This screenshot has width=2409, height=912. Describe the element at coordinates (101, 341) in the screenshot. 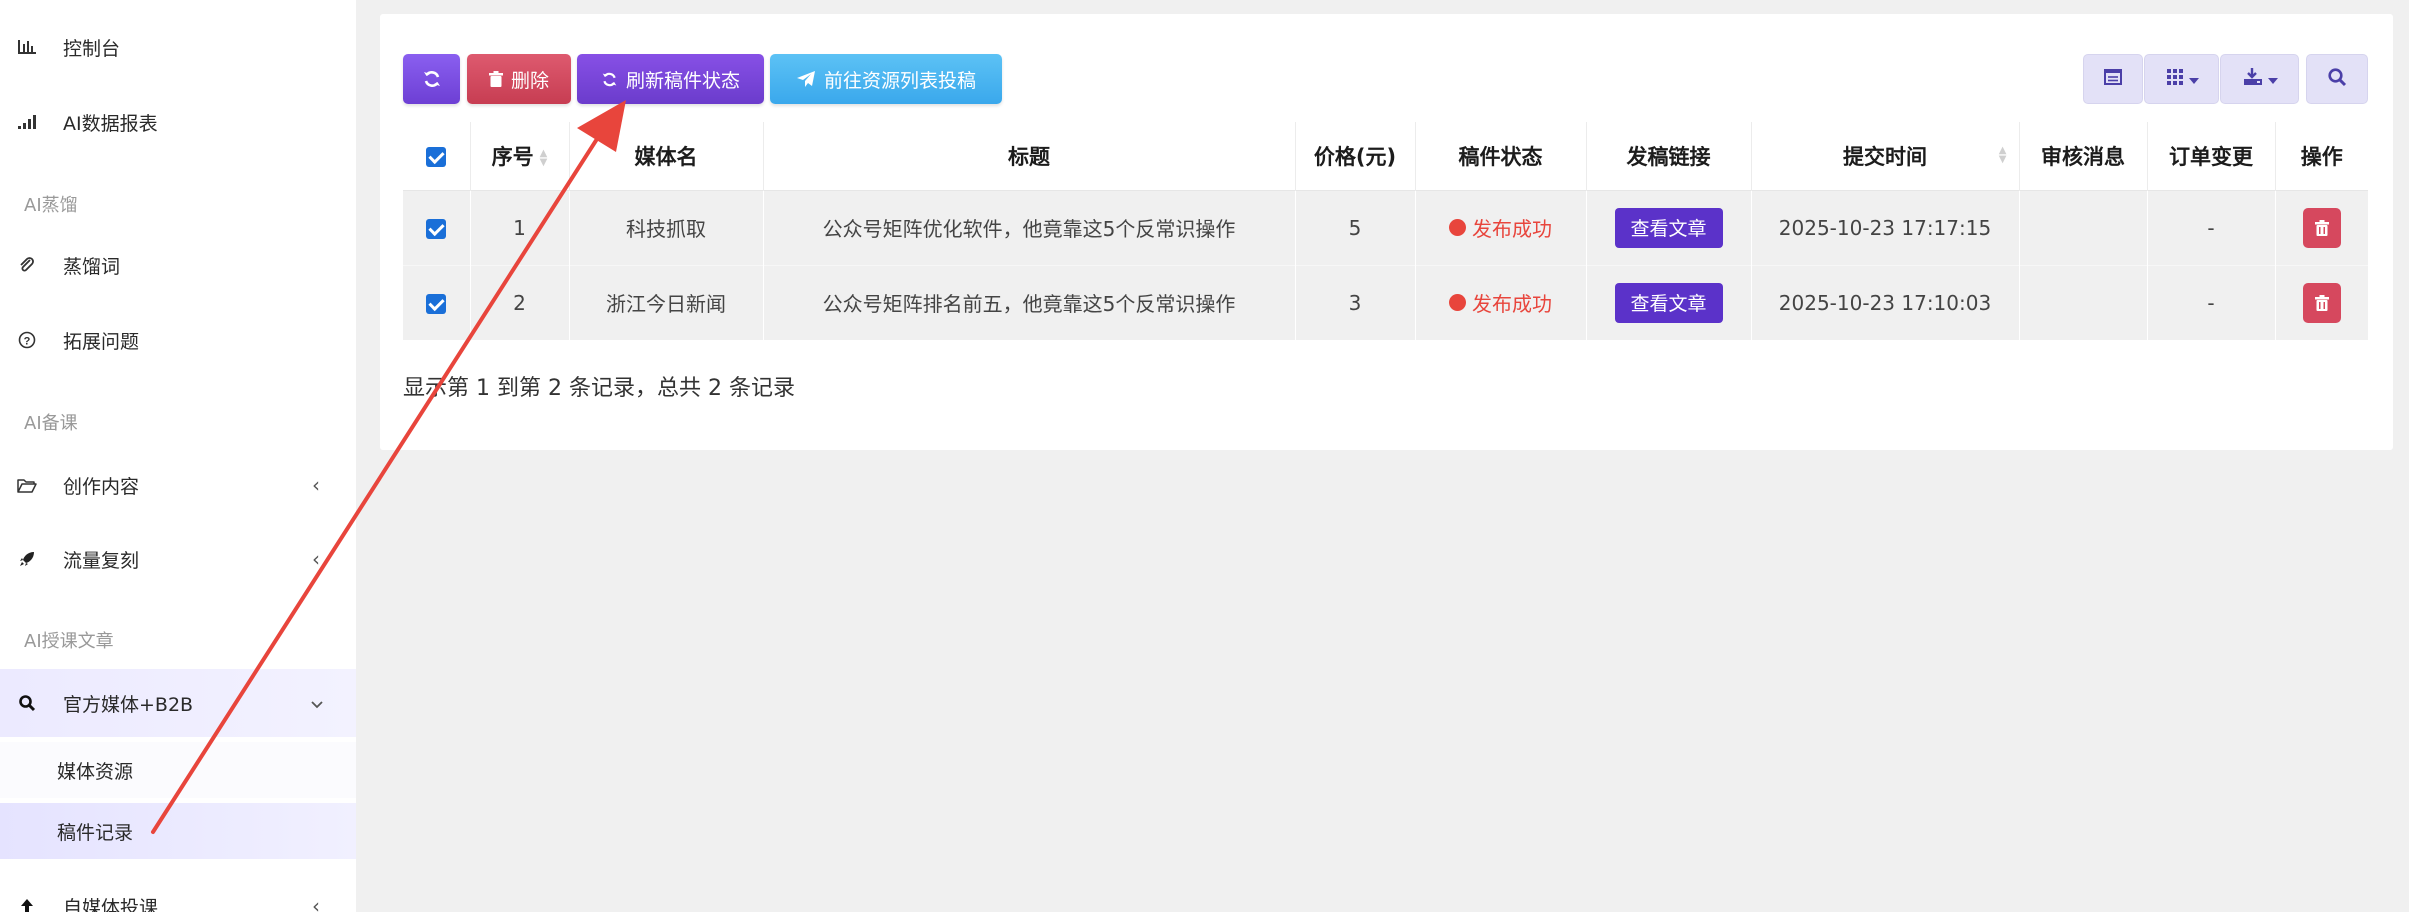

I see `sidebar-item-label: 拓展问题` at that location.